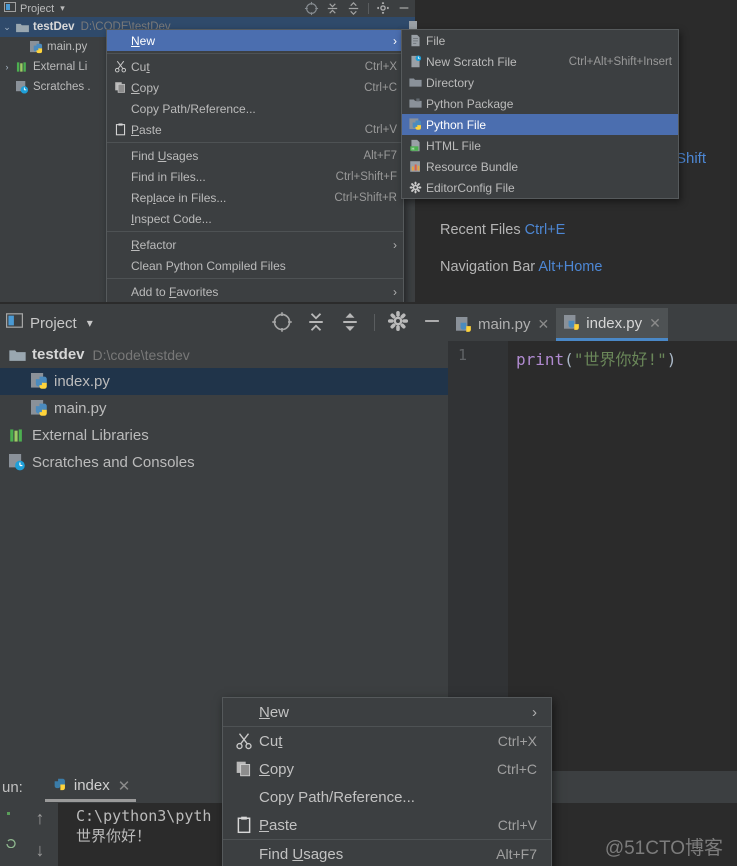 The width and height of the screenshot is (737, 866). I want to click on top-menu-item-clean-python-compiled-files: Clean Python Compiled Files, so click(255, 265).